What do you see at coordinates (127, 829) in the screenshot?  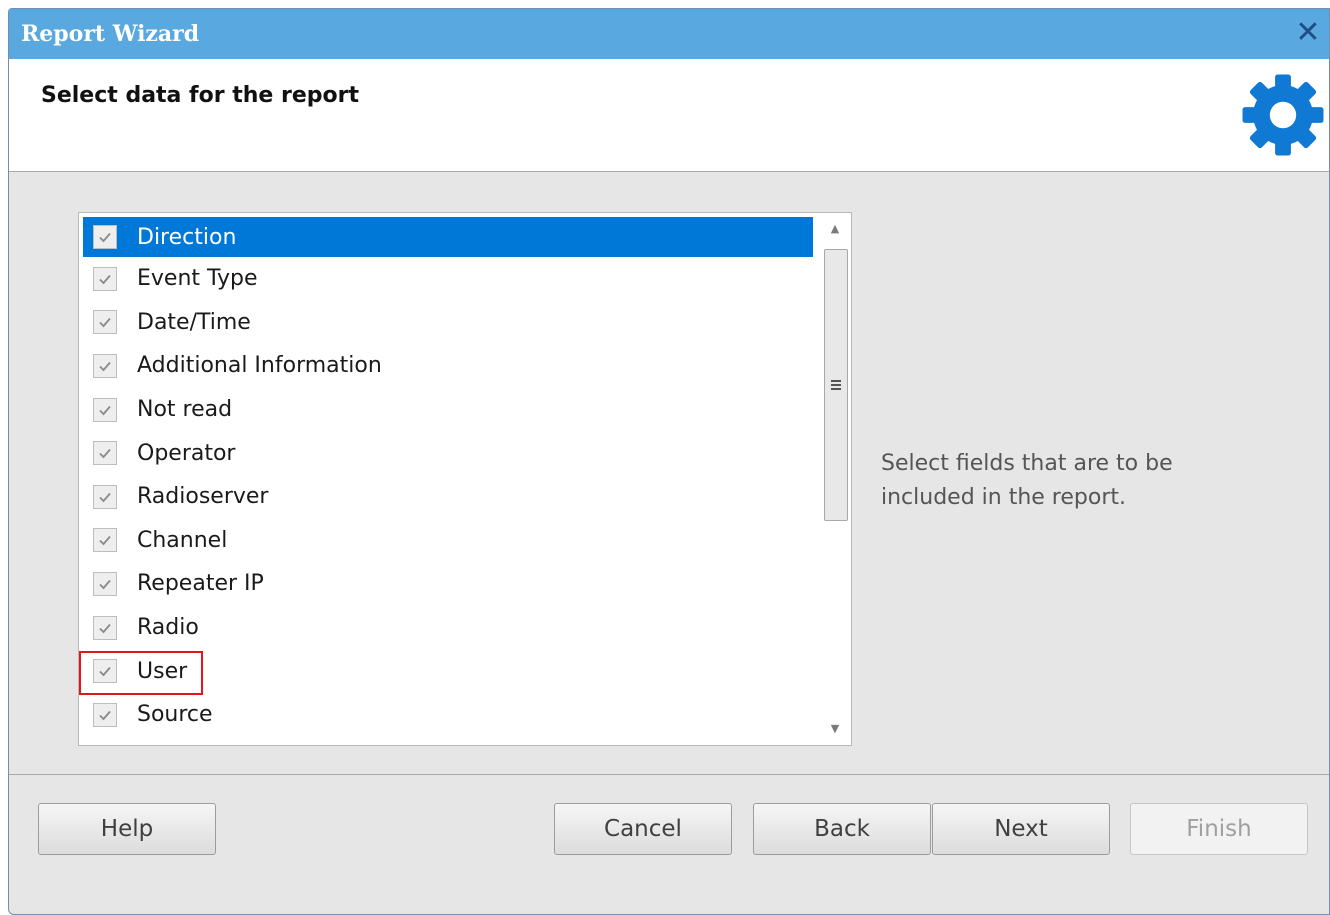 I see `help-button: Help` at bounding box center [127, 829].